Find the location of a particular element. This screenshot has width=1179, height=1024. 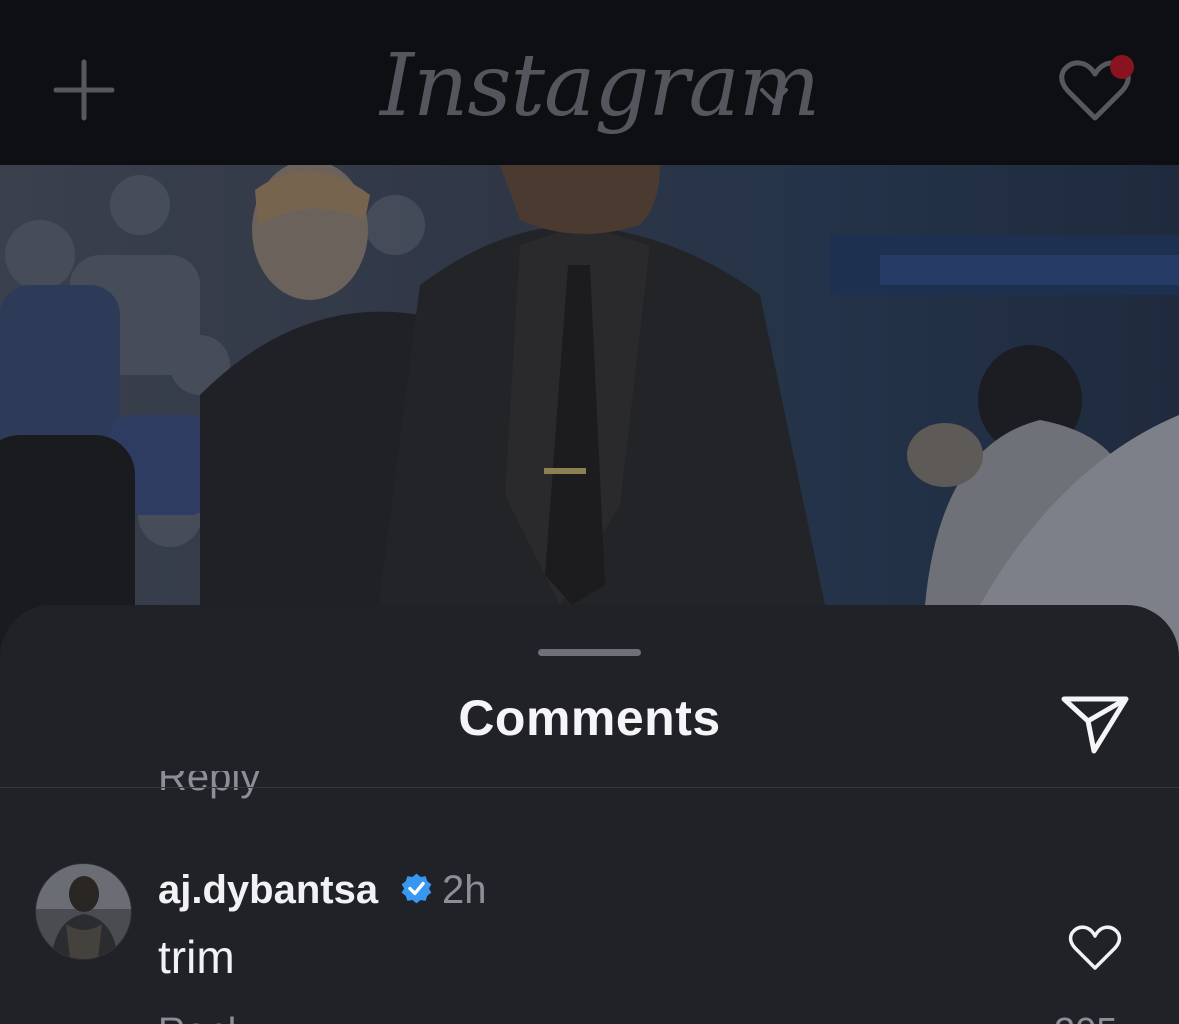

comment-like-count: 205 is located at coordinates (1085, 1017).